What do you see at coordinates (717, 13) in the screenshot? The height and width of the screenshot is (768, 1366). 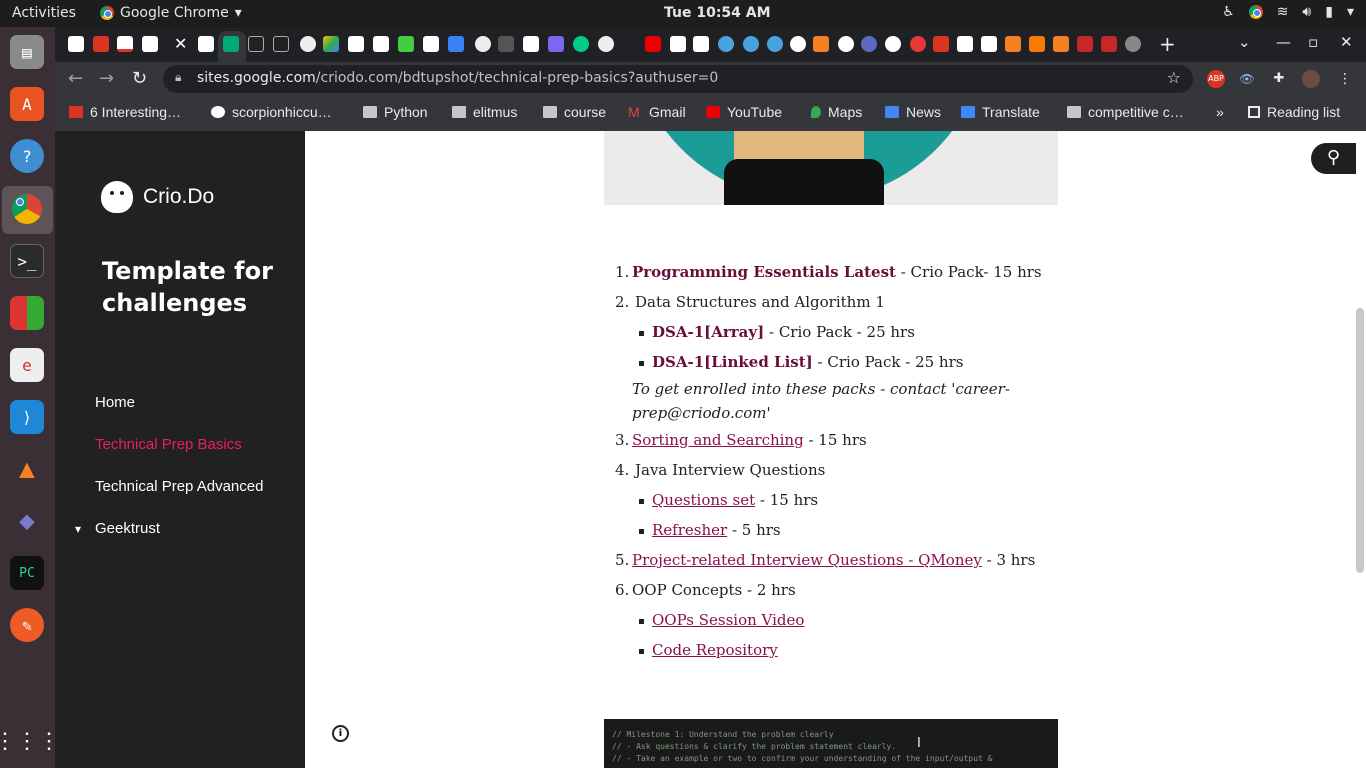 I see `clock: Tue 10:54 AM` at bounding box center [717, 13].